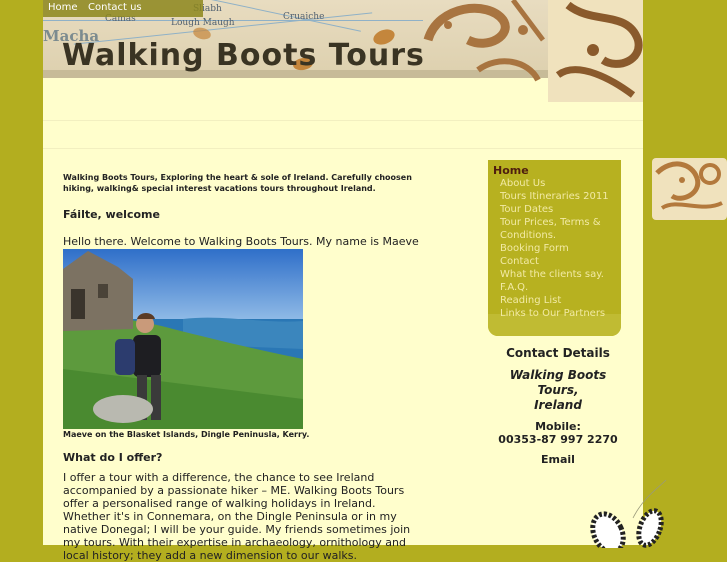 This screenshot has width=727, height=562. Describe the element at coordinates (558, 459) in the screenshot. I see `email-label: Email` at that location.